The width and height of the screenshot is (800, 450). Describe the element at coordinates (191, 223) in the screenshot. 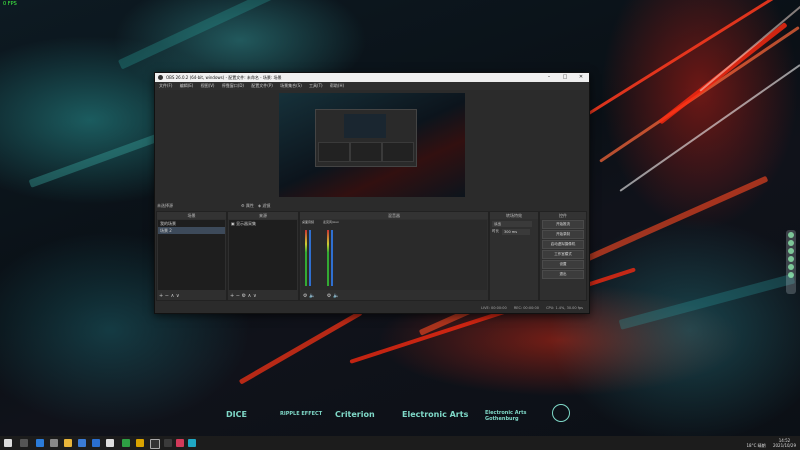

I see `scene-item: 我的场景` at that location.